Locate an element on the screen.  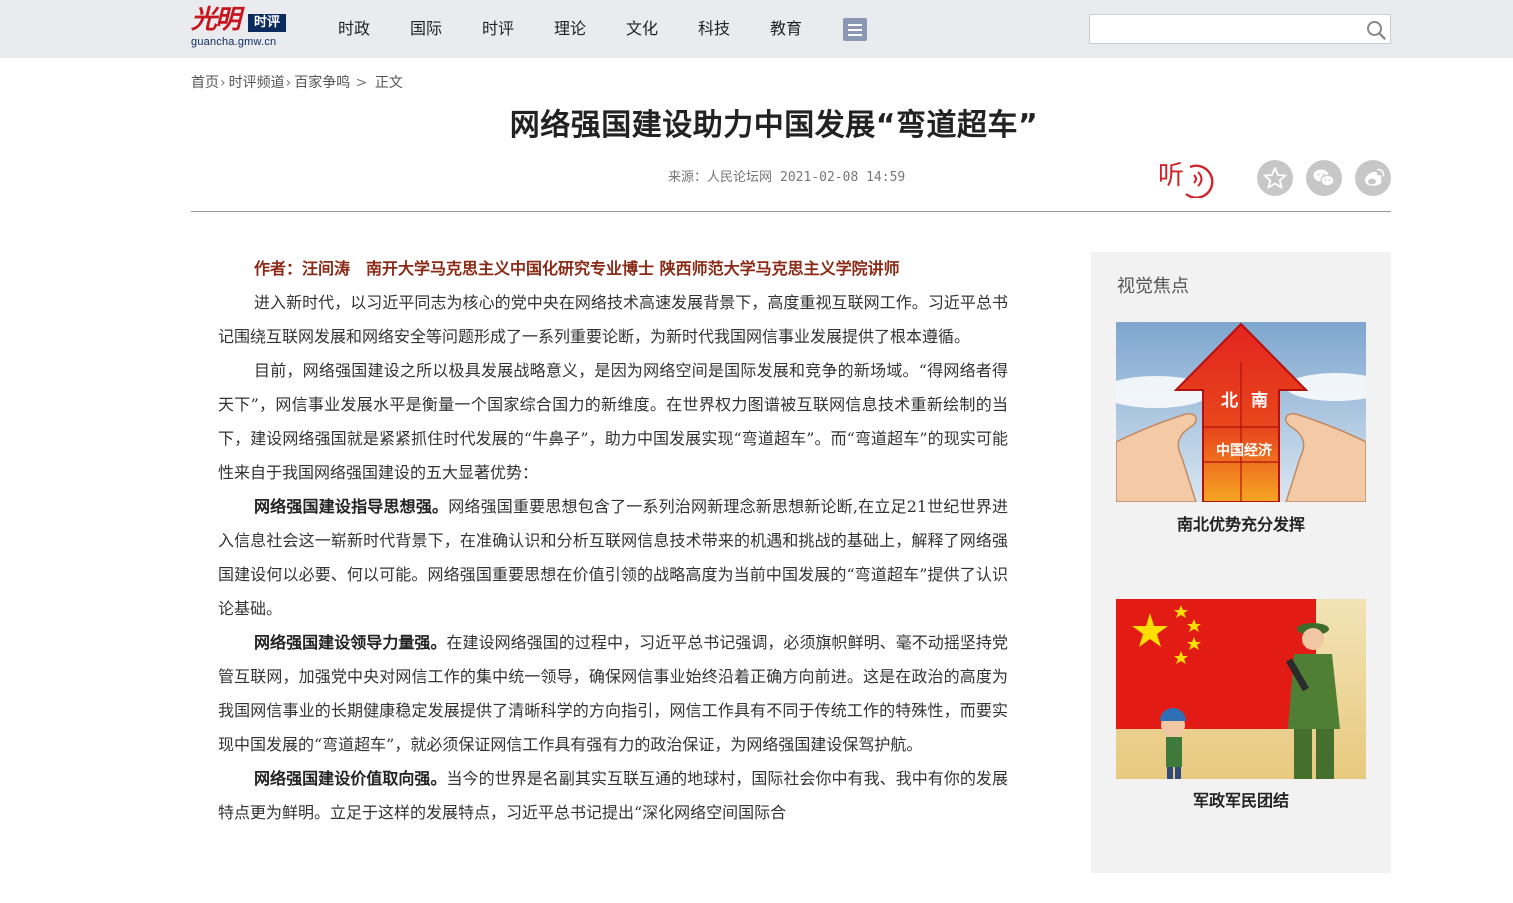
wechat-share-button is located at coordinates (1324, 178).